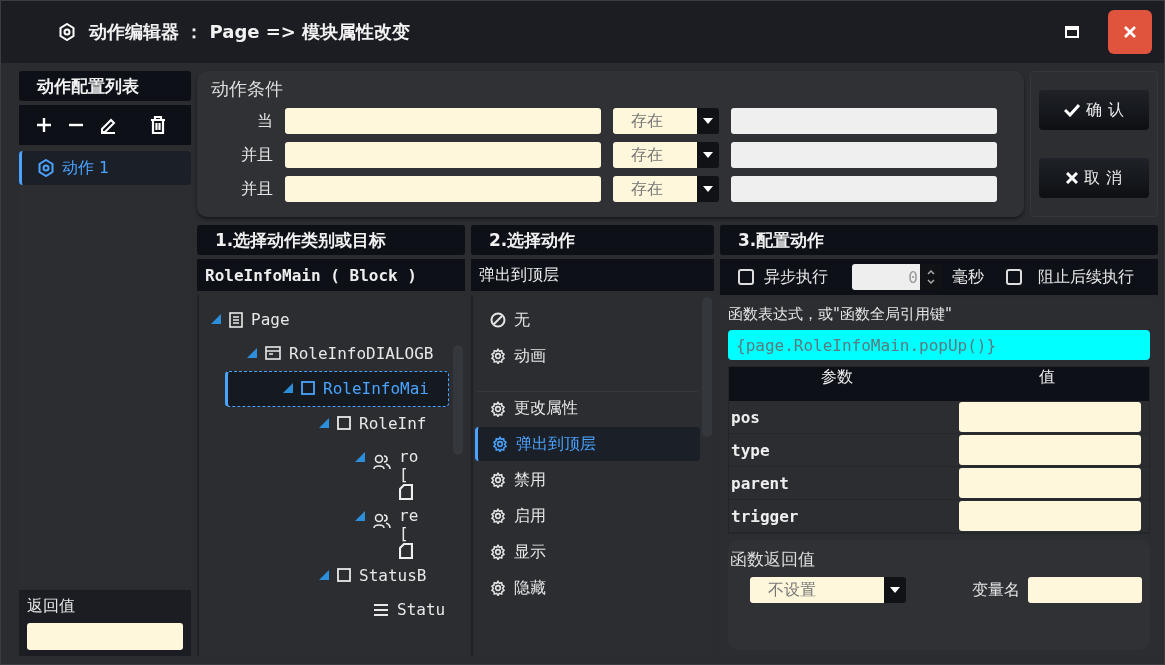 The width and height of the screenshot is (1165, 665). Describe the element at coordinates (939, 240) in the screenshot. I see `panel-header: 3.配置动作` at that location.